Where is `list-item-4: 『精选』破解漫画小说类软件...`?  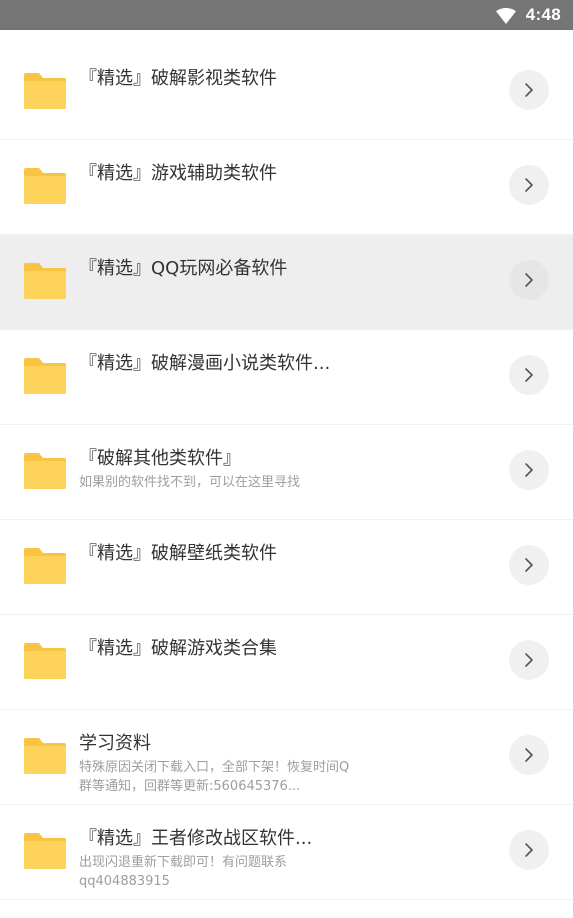 list-item-4: 『精选』破解漫画小说类软件... is located at coordinates (286, 377).